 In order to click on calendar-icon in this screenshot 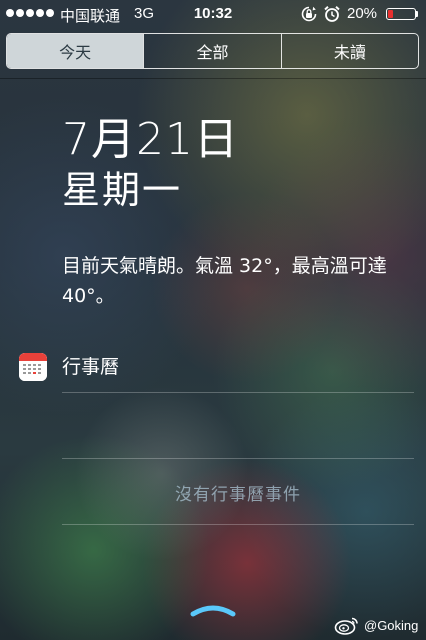, I will do `click(33, 367)`.